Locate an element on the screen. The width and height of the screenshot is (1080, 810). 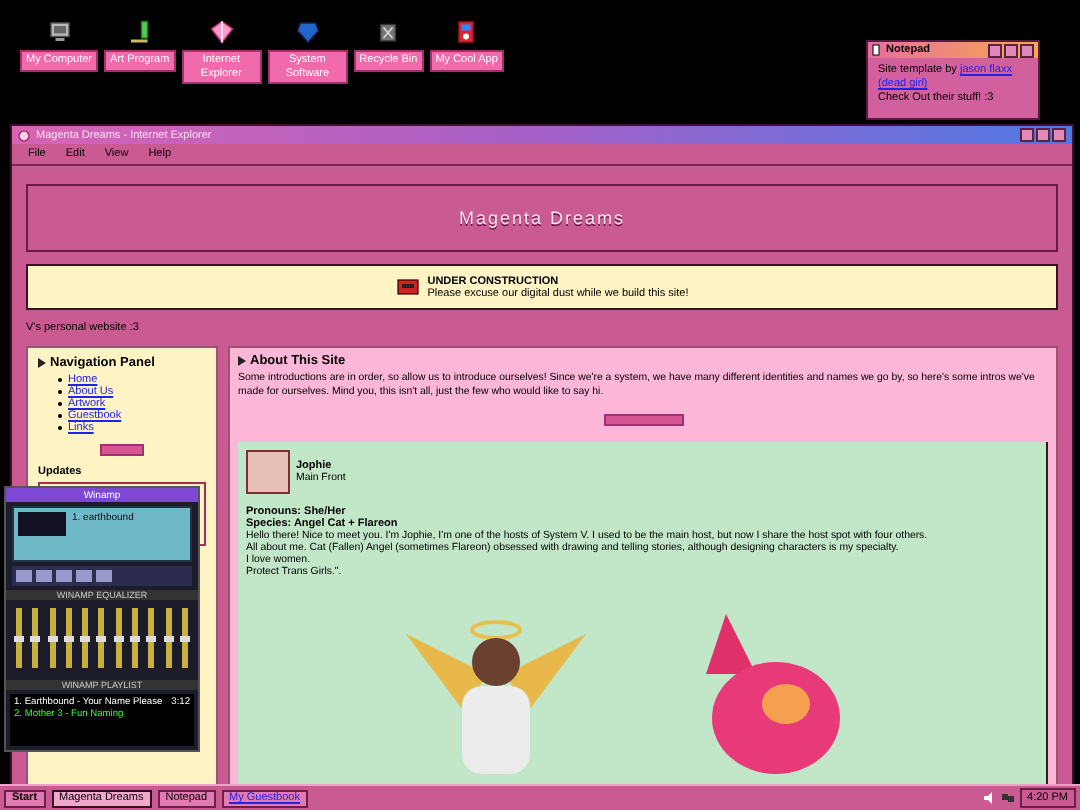
pencil-icon is located at coordinates (139, 32).